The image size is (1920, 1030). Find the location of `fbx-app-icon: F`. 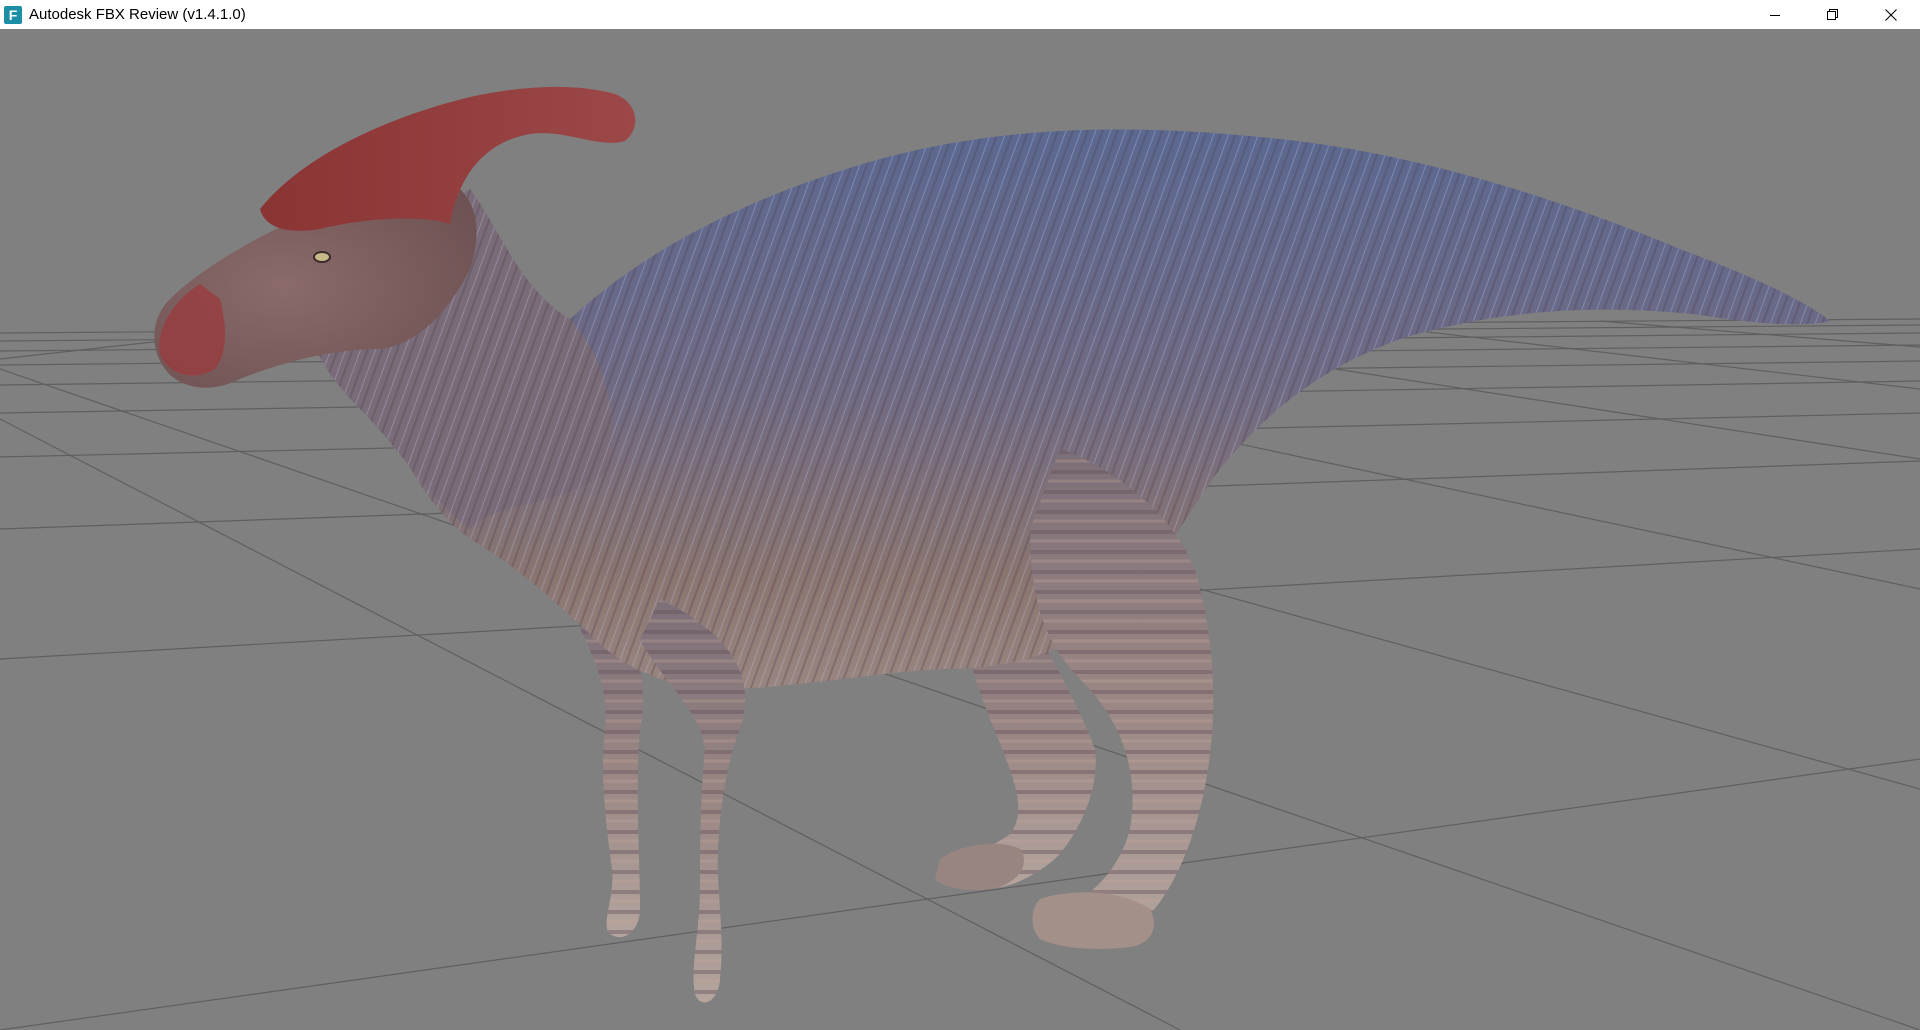

fbx-app-icon: F is located at coordinates (13, 14).